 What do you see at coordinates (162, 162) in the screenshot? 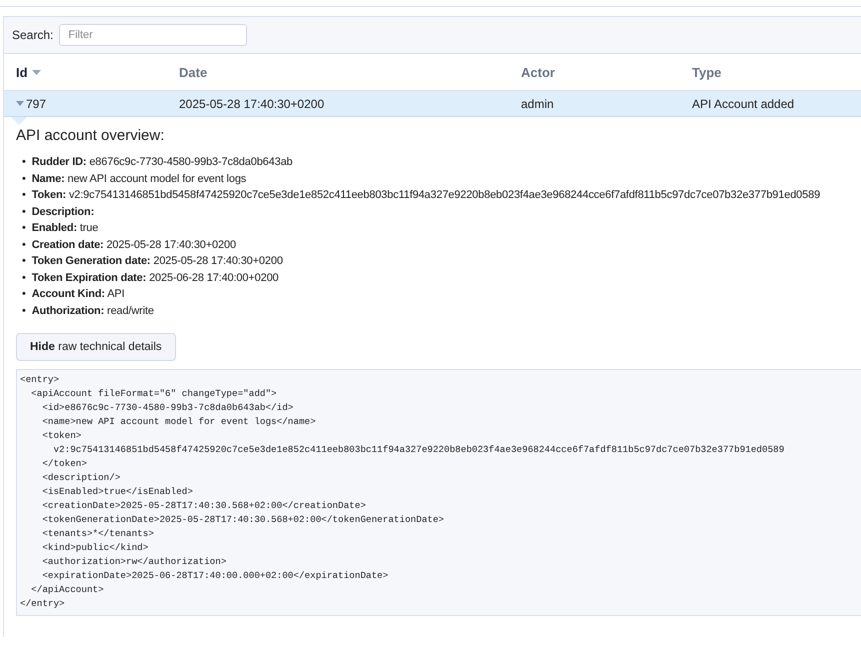
I see `detail-item: Rudder ID: e8676c9c-7730-4580-99b3-7c8da0b643ab` at bounding box center [162, 162].